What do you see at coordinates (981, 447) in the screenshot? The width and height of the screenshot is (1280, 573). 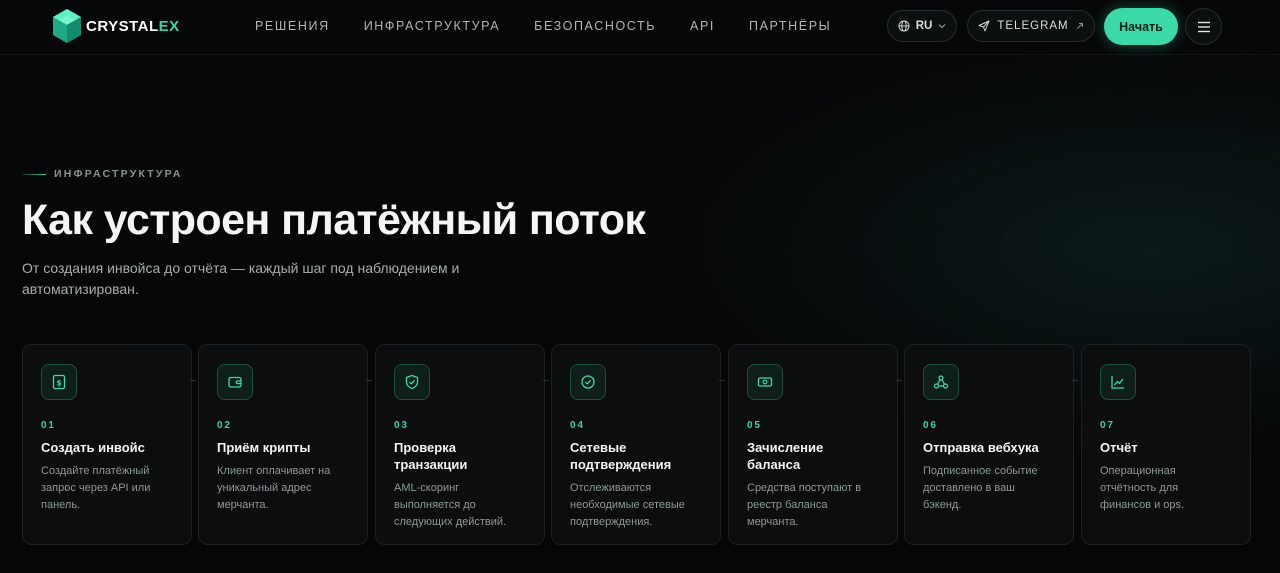 I see `step-title: Отправка вебхука` at bounding box center [981, 447].